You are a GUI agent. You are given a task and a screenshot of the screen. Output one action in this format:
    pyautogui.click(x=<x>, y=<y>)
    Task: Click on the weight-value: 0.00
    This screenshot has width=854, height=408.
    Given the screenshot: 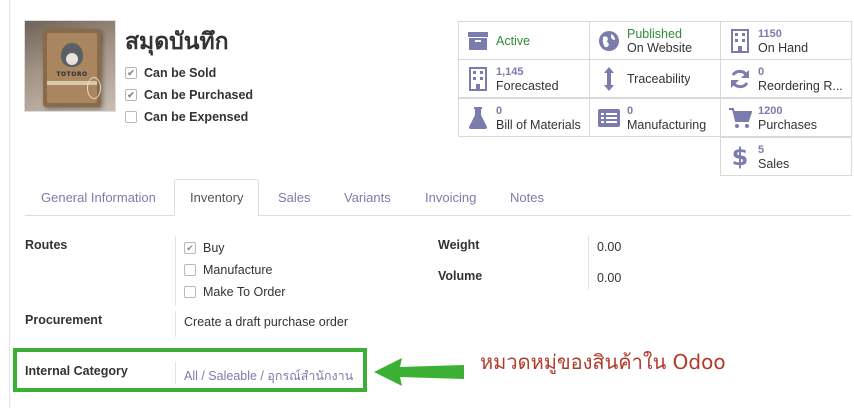 What is the action you would take?
    pyautogui.click(x=609, y=247)
    